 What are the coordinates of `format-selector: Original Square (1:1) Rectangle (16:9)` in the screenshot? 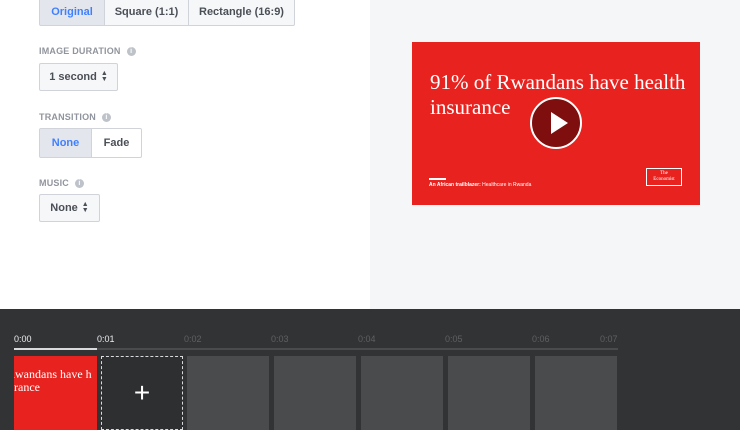 It's located at (167, 13).